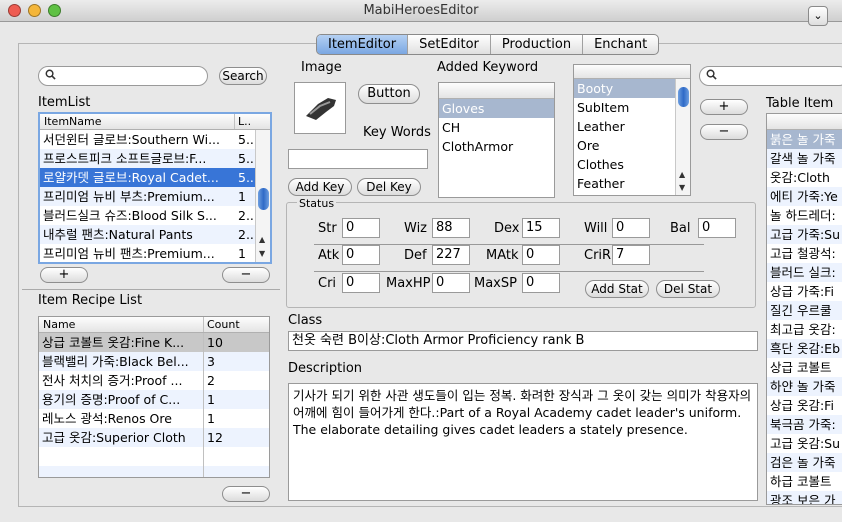  What do you see at coordinates (361, 283) in the screenshot?
I see `stat-cri-field: 0` at bounding box center [361, 283].